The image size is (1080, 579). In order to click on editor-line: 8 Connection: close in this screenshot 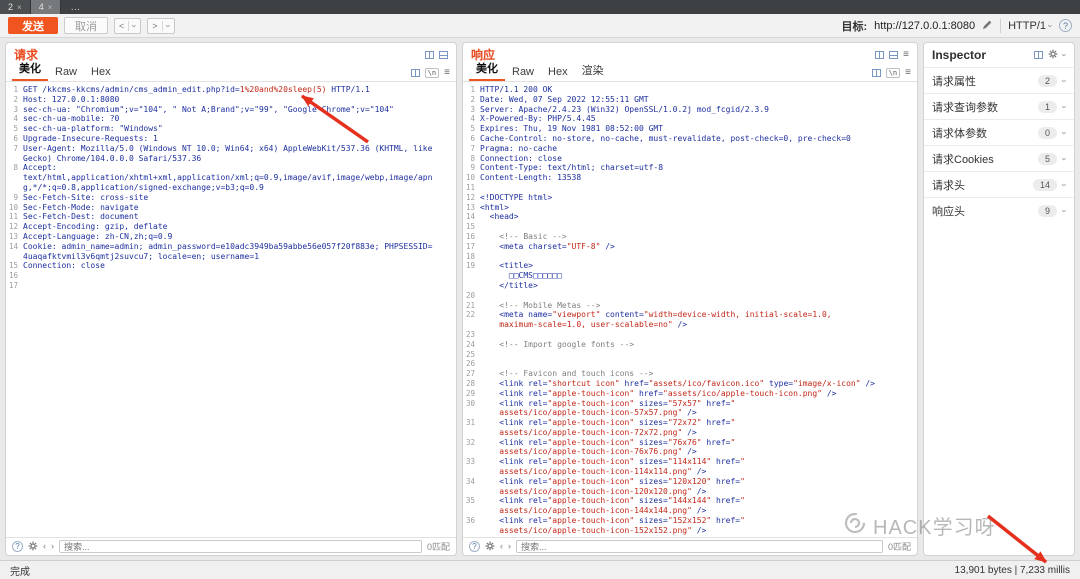, I will do `click(516, 158)`.